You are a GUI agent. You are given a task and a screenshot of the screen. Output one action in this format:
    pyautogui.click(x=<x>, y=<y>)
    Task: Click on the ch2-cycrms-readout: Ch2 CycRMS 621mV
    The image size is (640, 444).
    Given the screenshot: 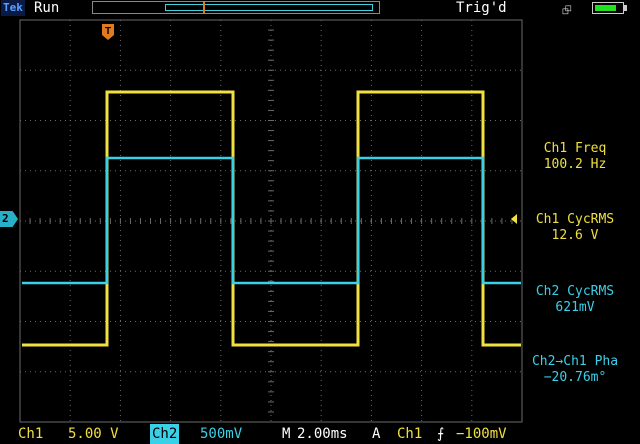 What is the action you would take?
    pyautogui.click(x=575, y=300)
    